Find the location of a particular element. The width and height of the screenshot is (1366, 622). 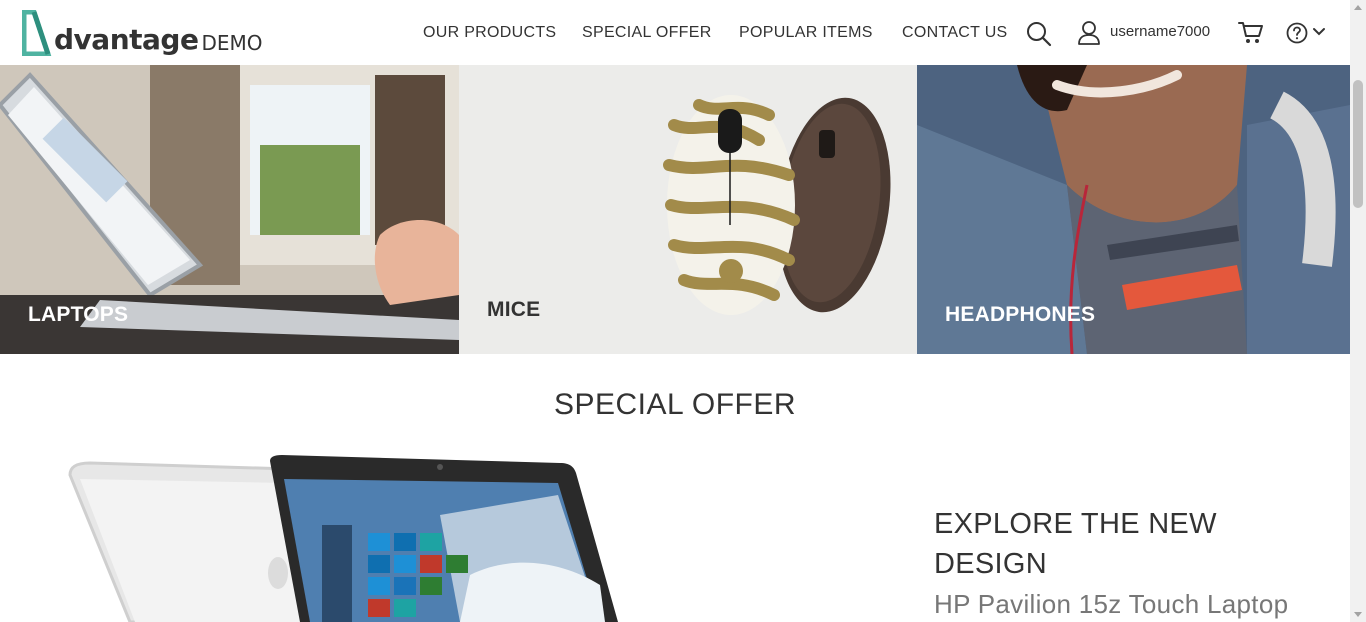

scrollbar-thumb is located at coordinates (1358, 144).